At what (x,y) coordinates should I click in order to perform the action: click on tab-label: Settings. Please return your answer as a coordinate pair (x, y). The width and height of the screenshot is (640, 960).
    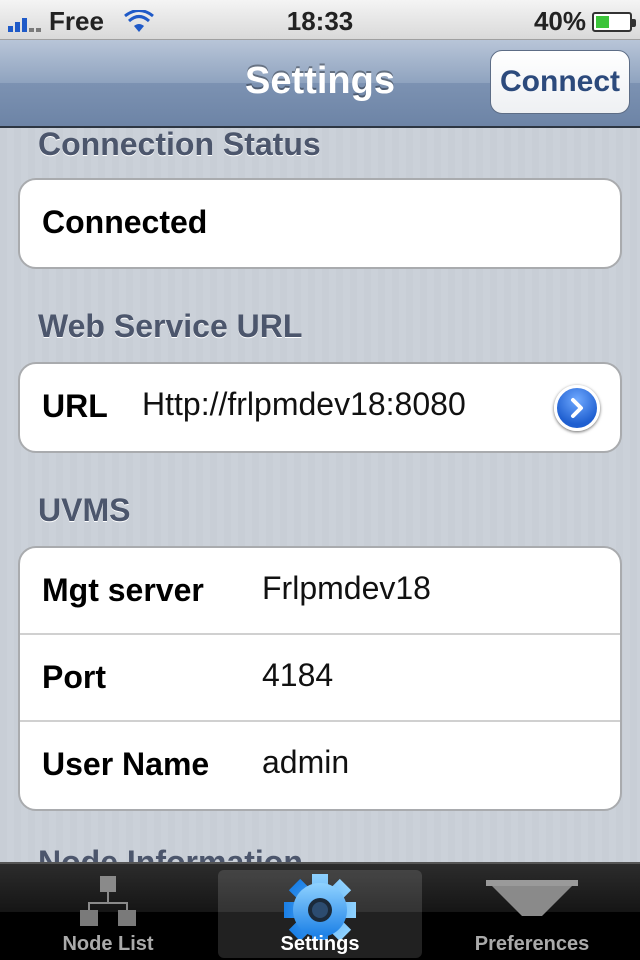
    Looking at the image, I should click on (320, 944).